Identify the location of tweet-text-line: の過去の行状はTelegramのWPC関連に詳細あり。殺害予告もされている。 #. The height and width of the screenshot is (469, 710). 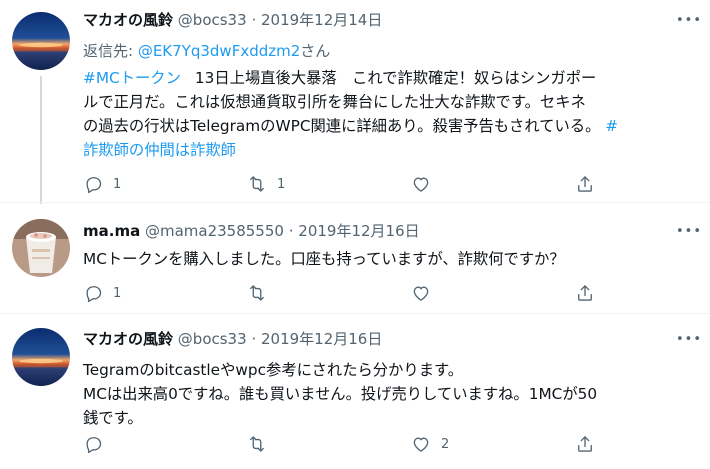
(389, 126).